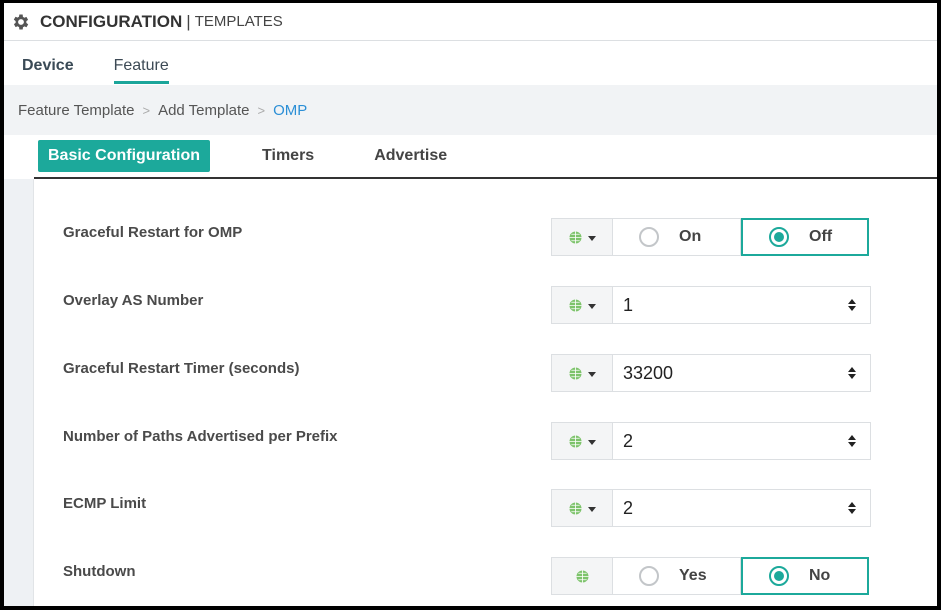 This screenshot has height=610, width=941. I want to click on scope-indicator, so click(582, 576).